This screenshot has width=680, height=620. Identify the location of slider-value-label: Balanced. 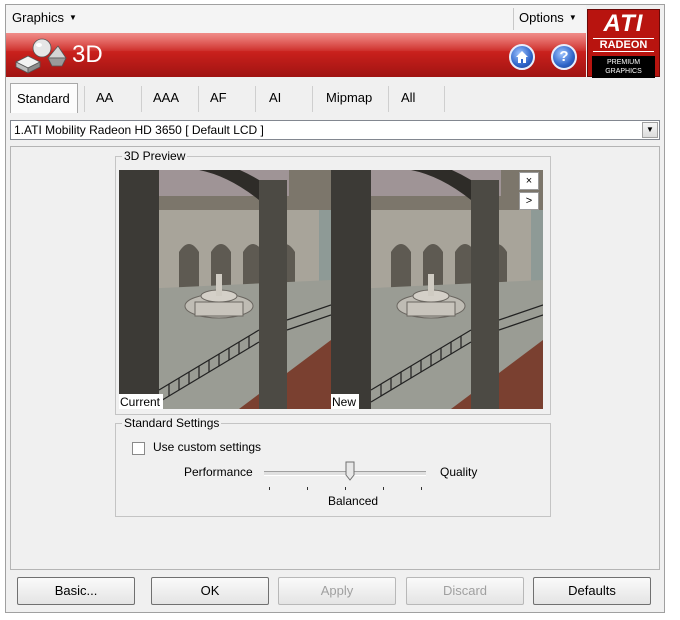
(353, 501).